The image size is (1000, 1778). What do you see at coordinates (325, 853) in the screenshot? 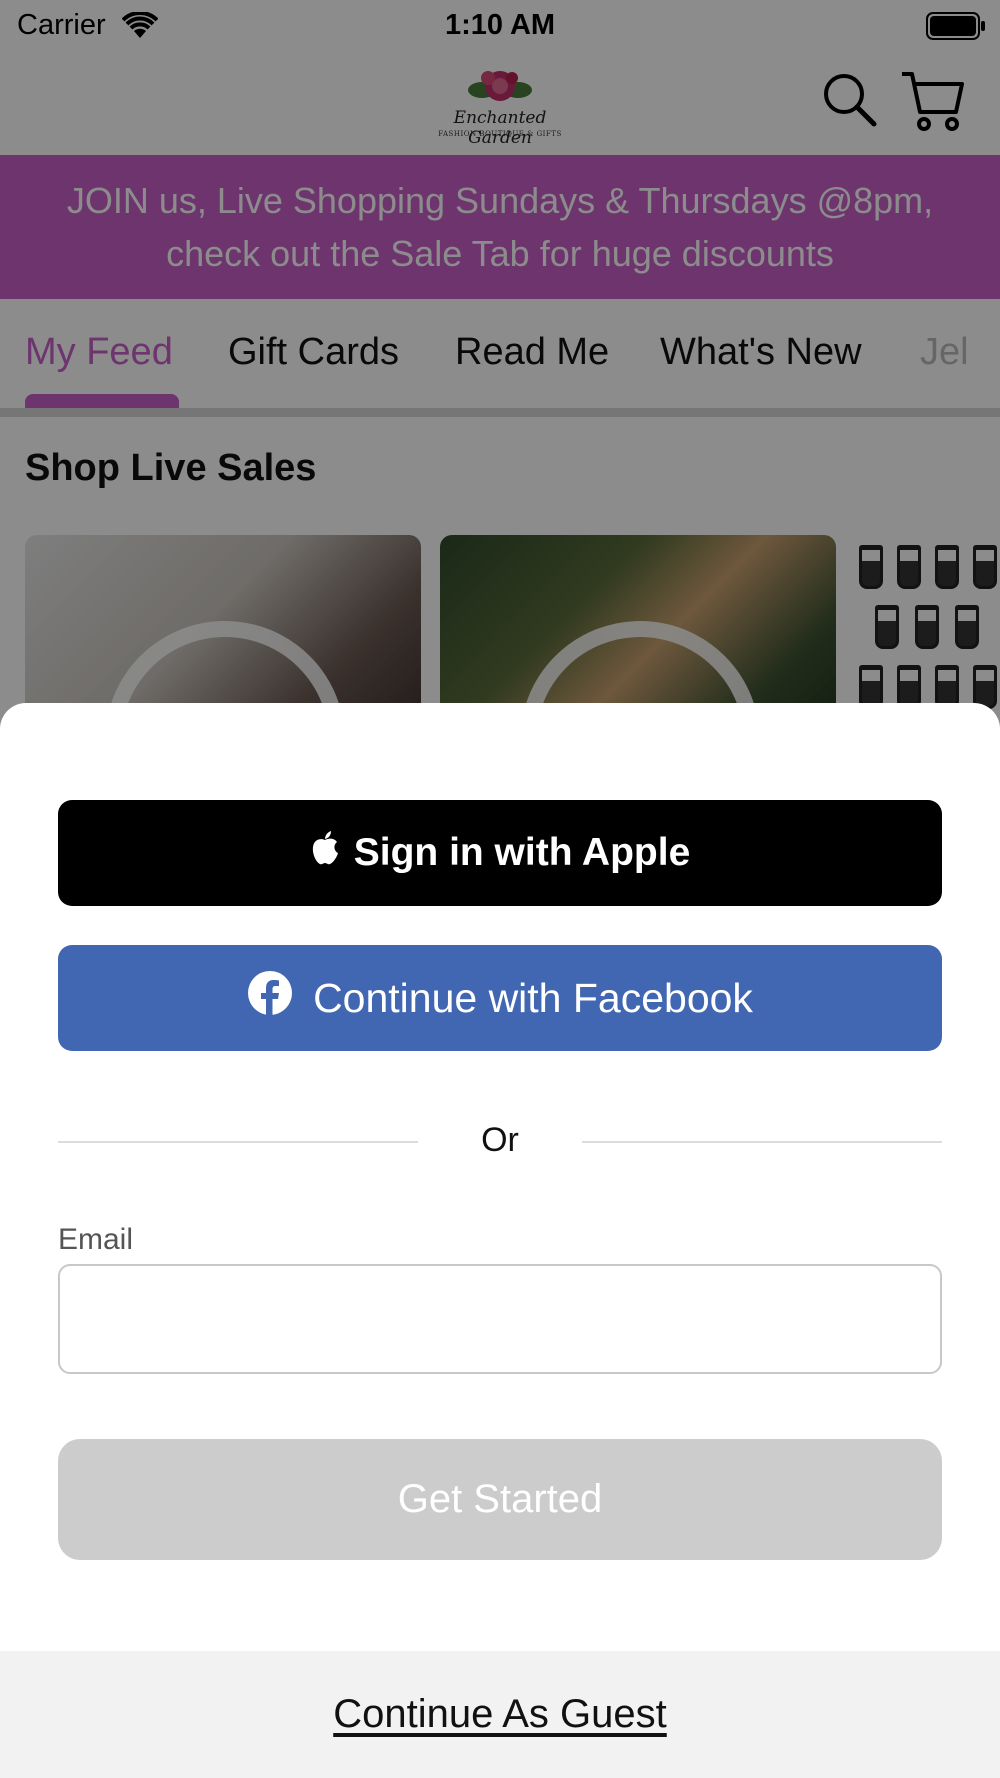
I see `apple-icon` at bounding box center [325, 853].